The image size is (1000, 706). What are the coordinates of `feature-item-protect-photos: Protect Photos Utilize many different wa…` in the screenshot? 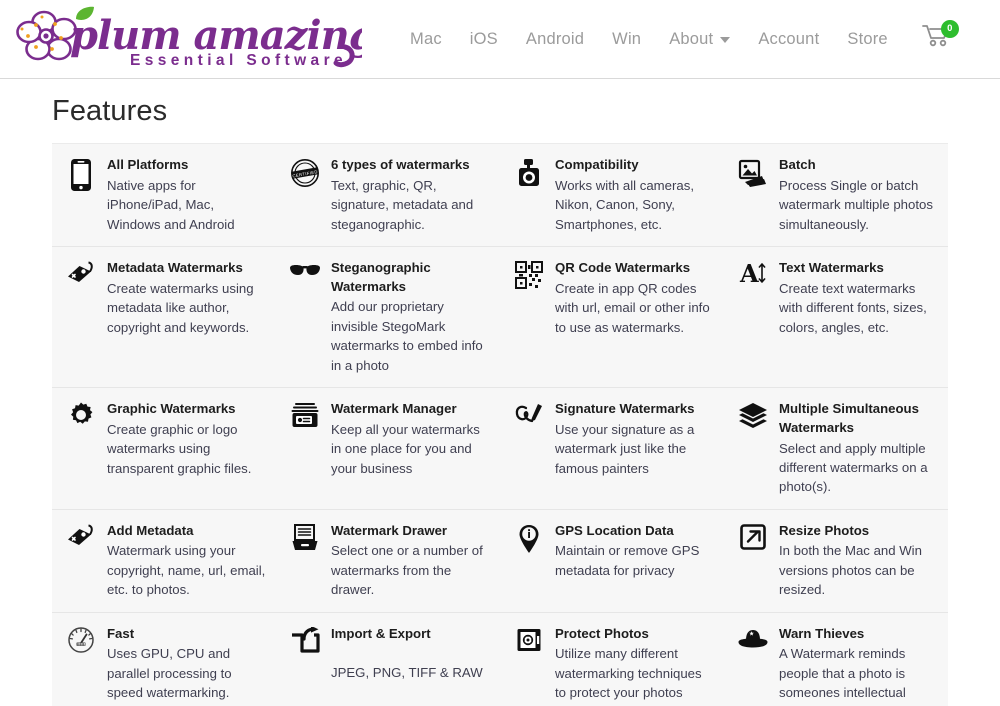 It's located at (612, 659).